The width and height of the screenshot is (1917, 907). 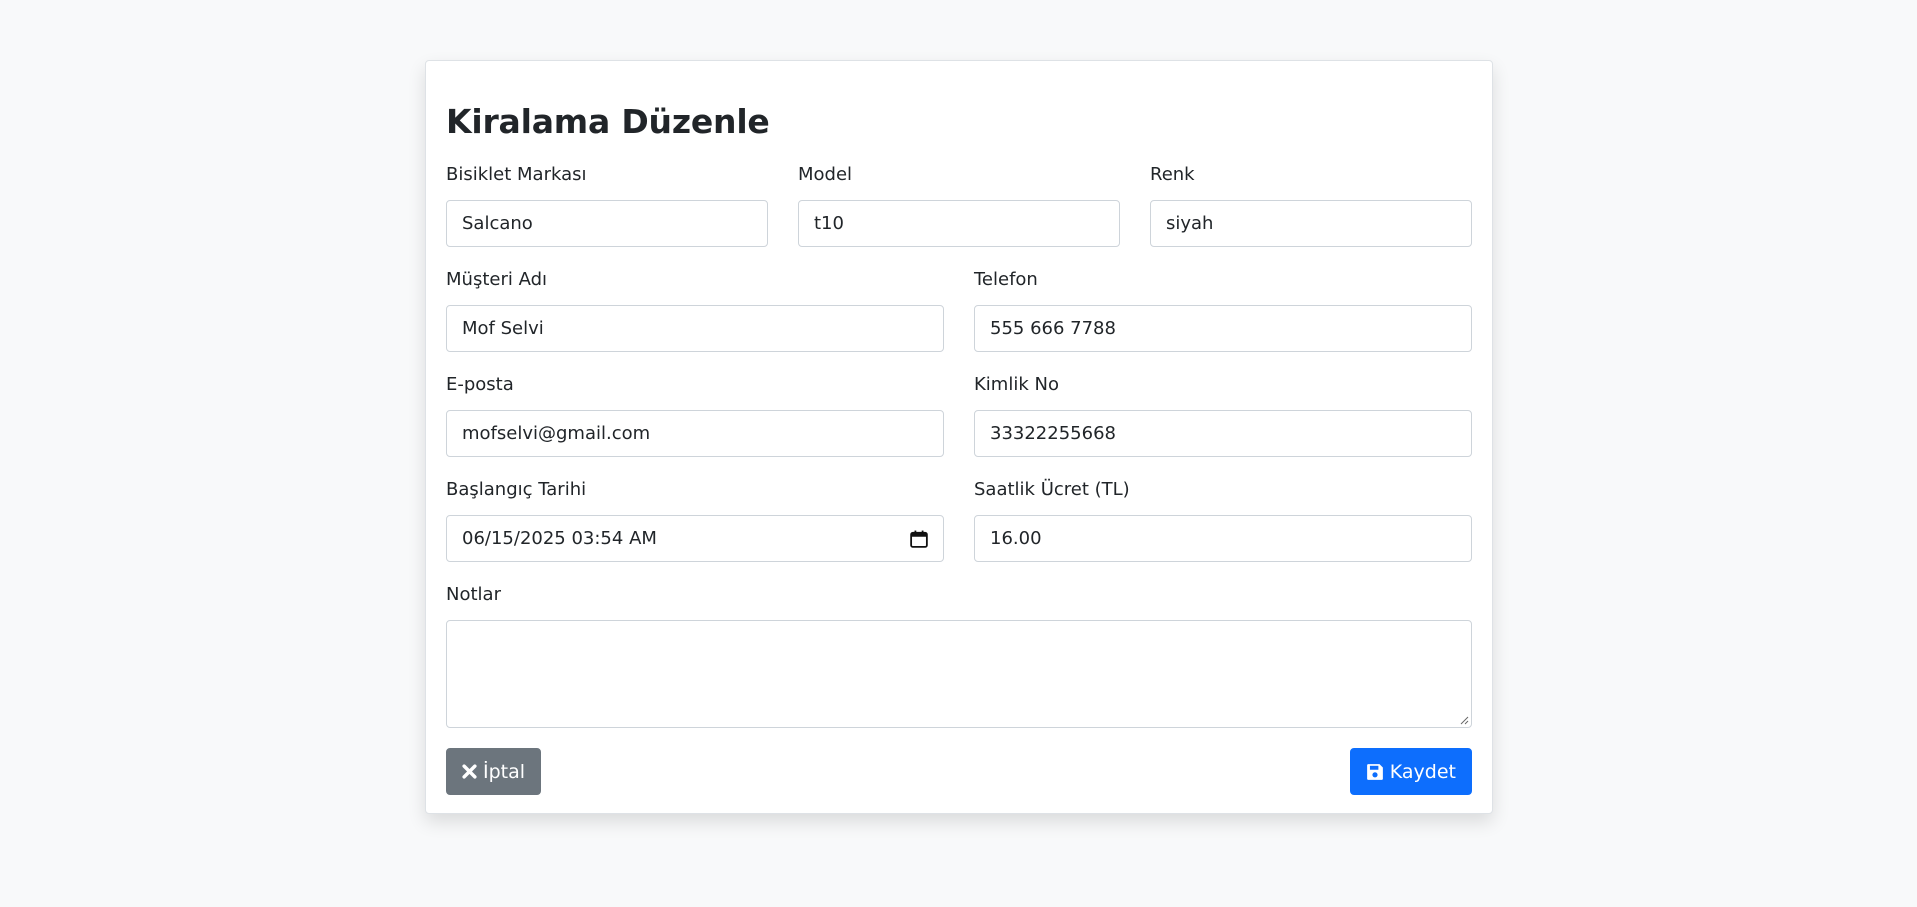 I want to click on customer-name-label: Müşteri Adı, so click(x=496, y=279).